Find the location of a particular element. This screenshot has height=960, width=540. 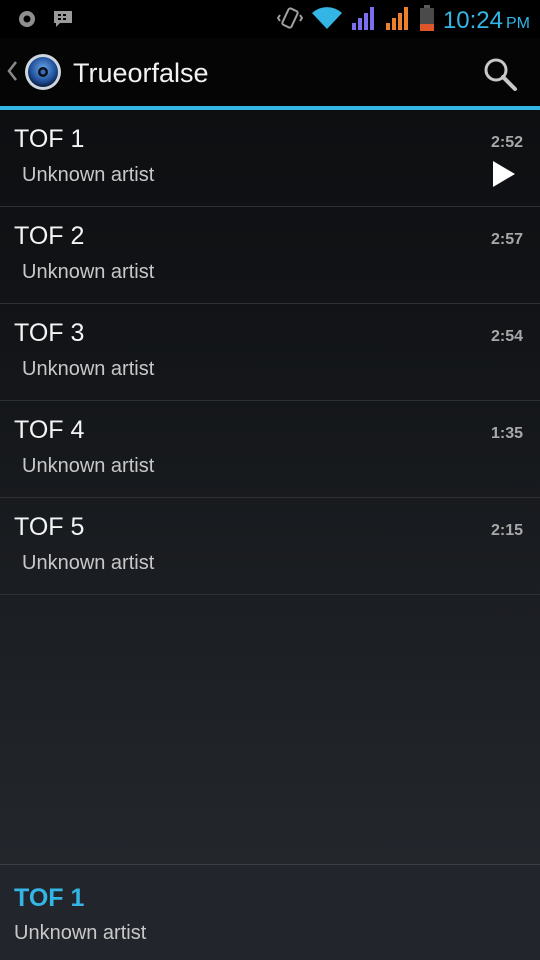

search-icon is located at coordinates (500, 74).